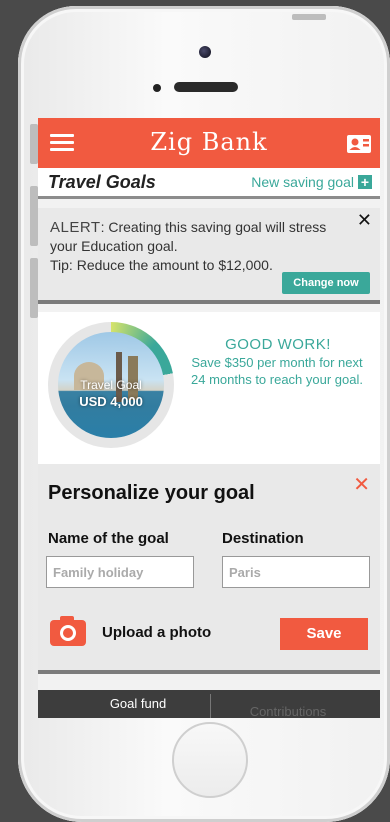  What do you see at coordinates (34, 144) in the screenshot?
I see `mute-switch` at bounding box center [34, 144].